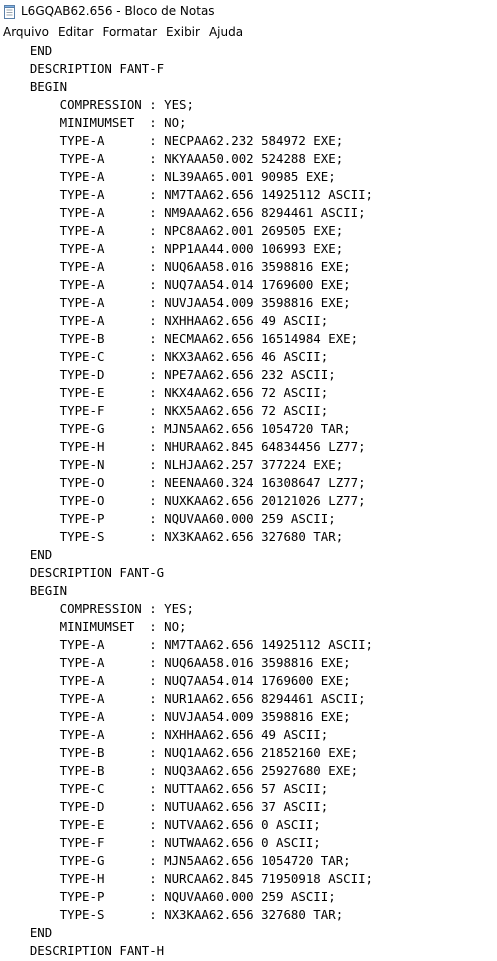 Image resolution: width=497 pixels, height=961 pixels. Describe the element at coordinates (82, 950) in the screenshot. I see `text-line: DESCRIPTION FANT-H` at that location.